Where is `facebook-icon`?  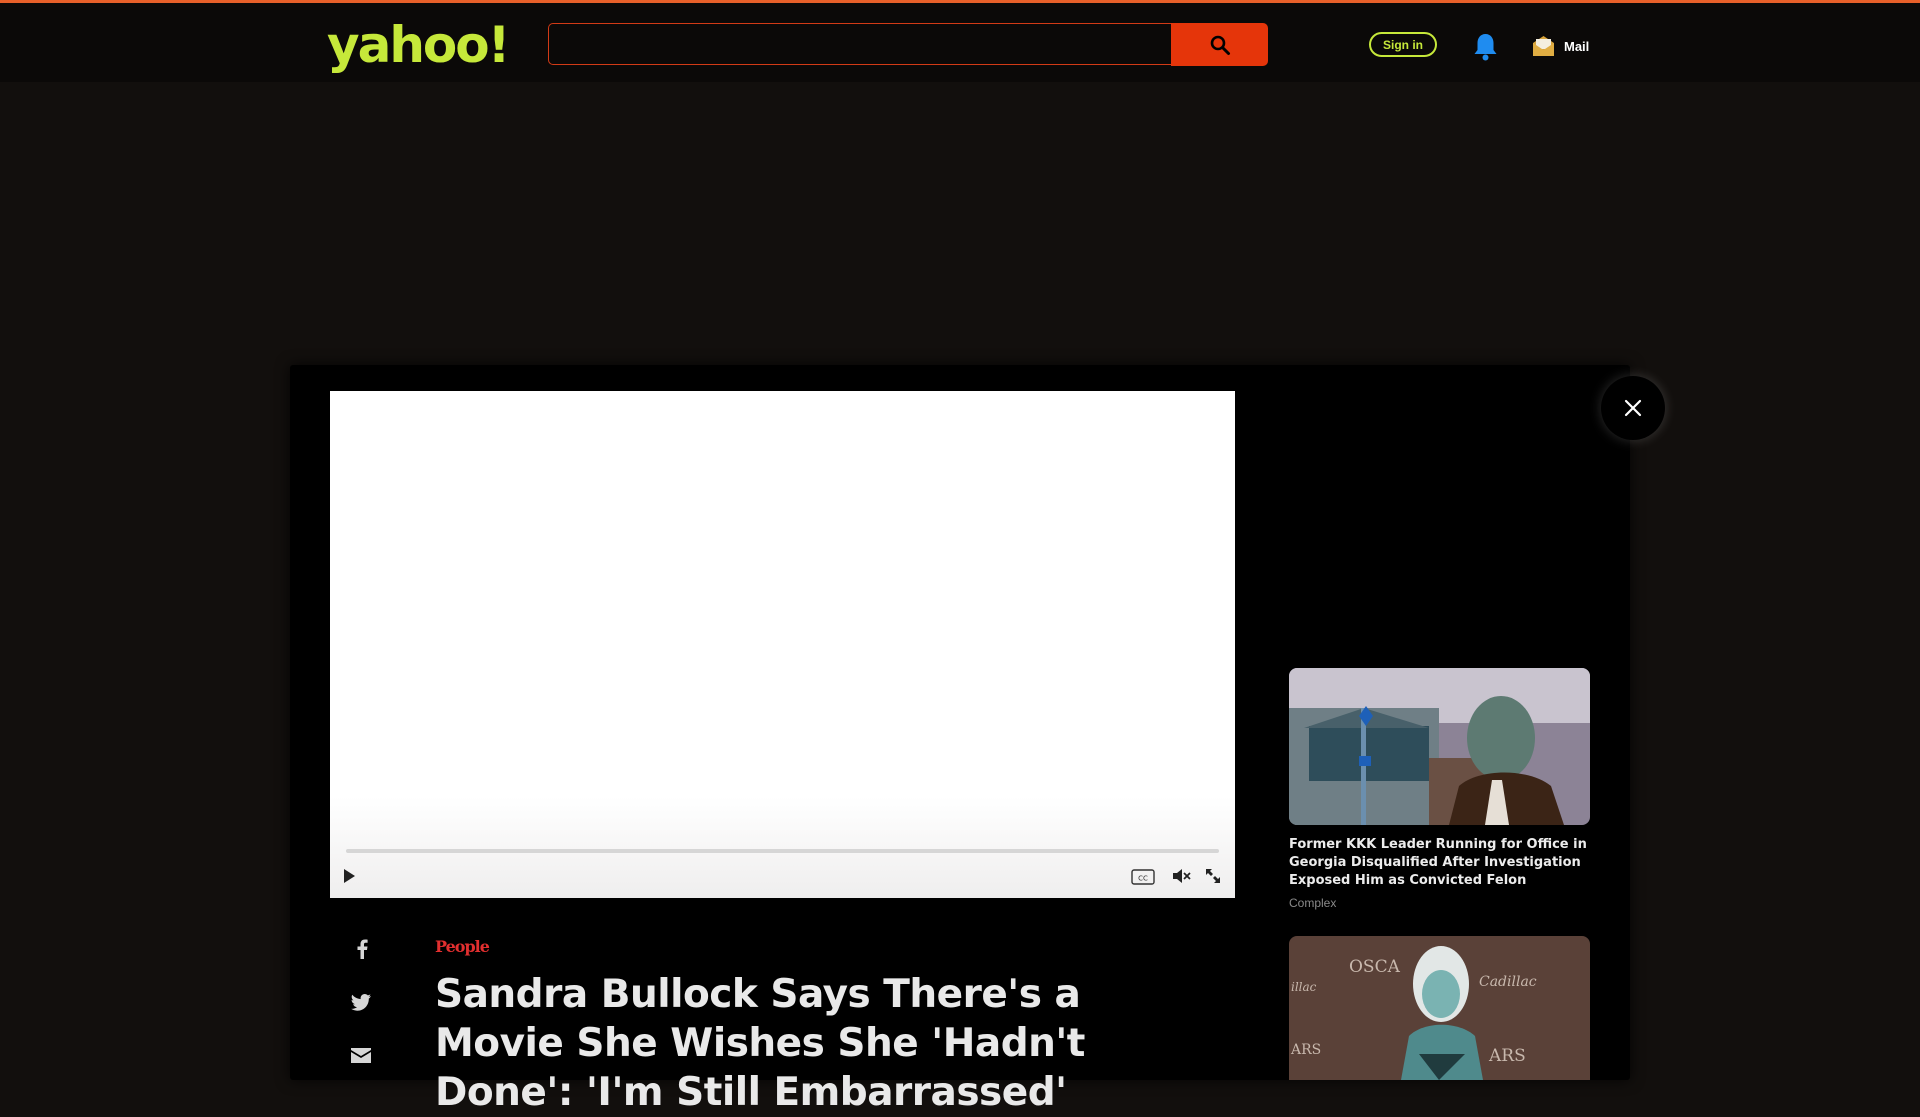
facebook-icon is located at coordinates (362, 949).